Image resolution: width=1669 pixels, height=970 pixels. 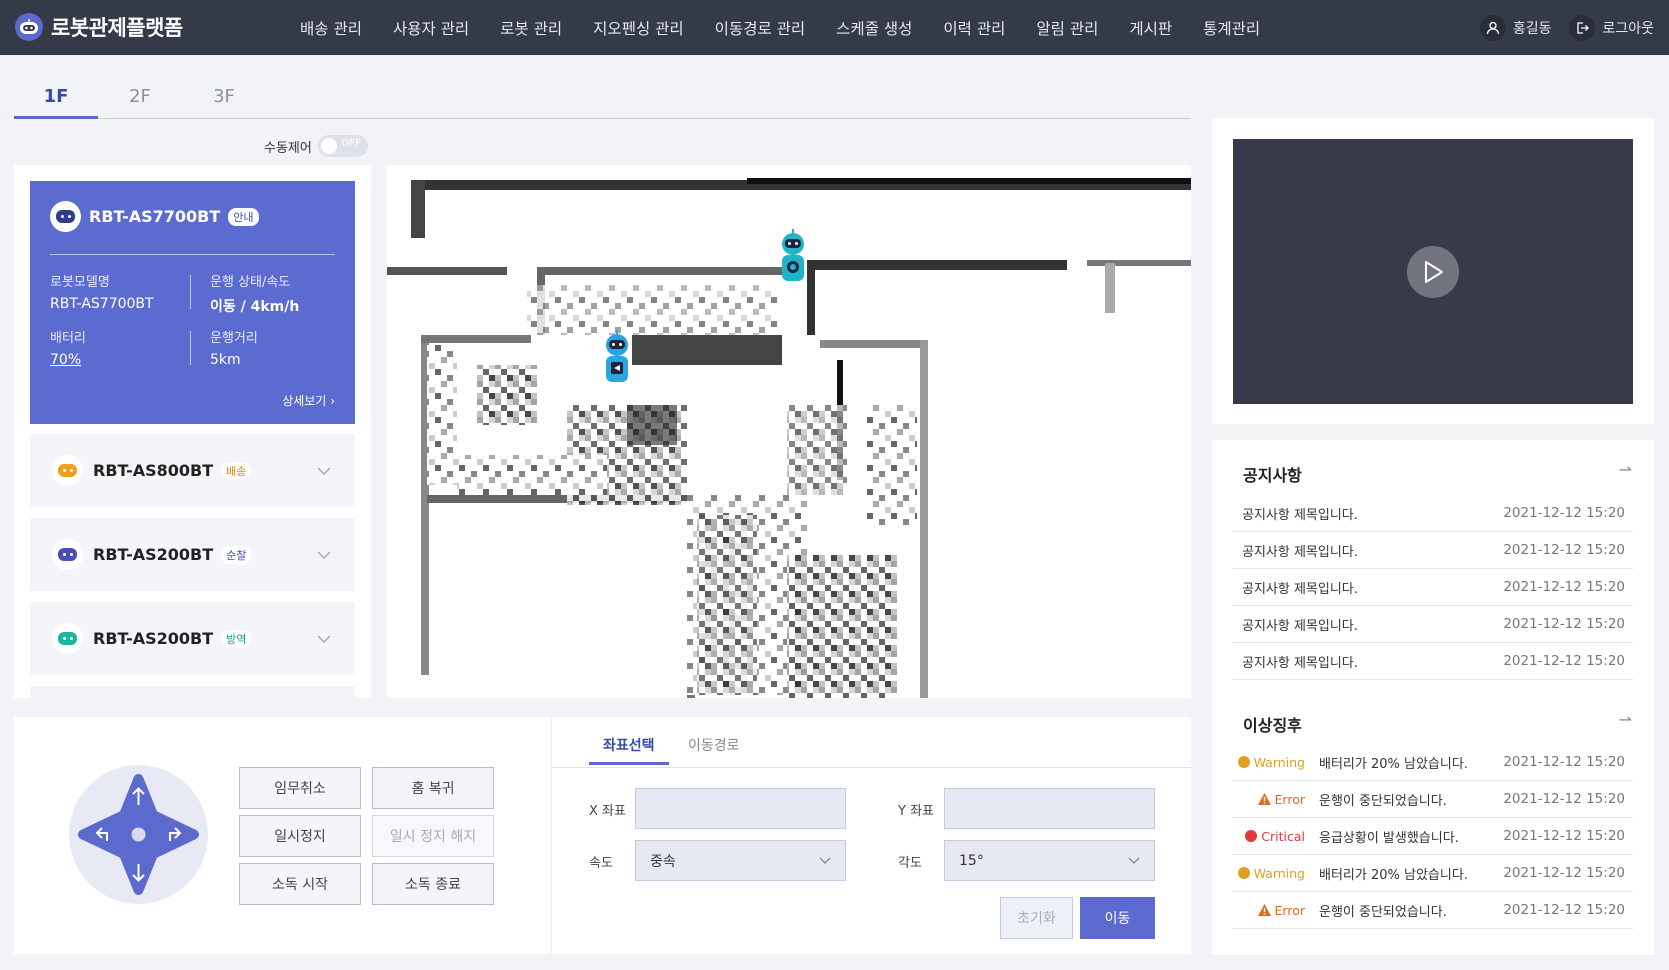 What do you see at coordinates (740, 860) in the screenshot?
I see `speed-select: 중속` at bounding box center [740, 860].